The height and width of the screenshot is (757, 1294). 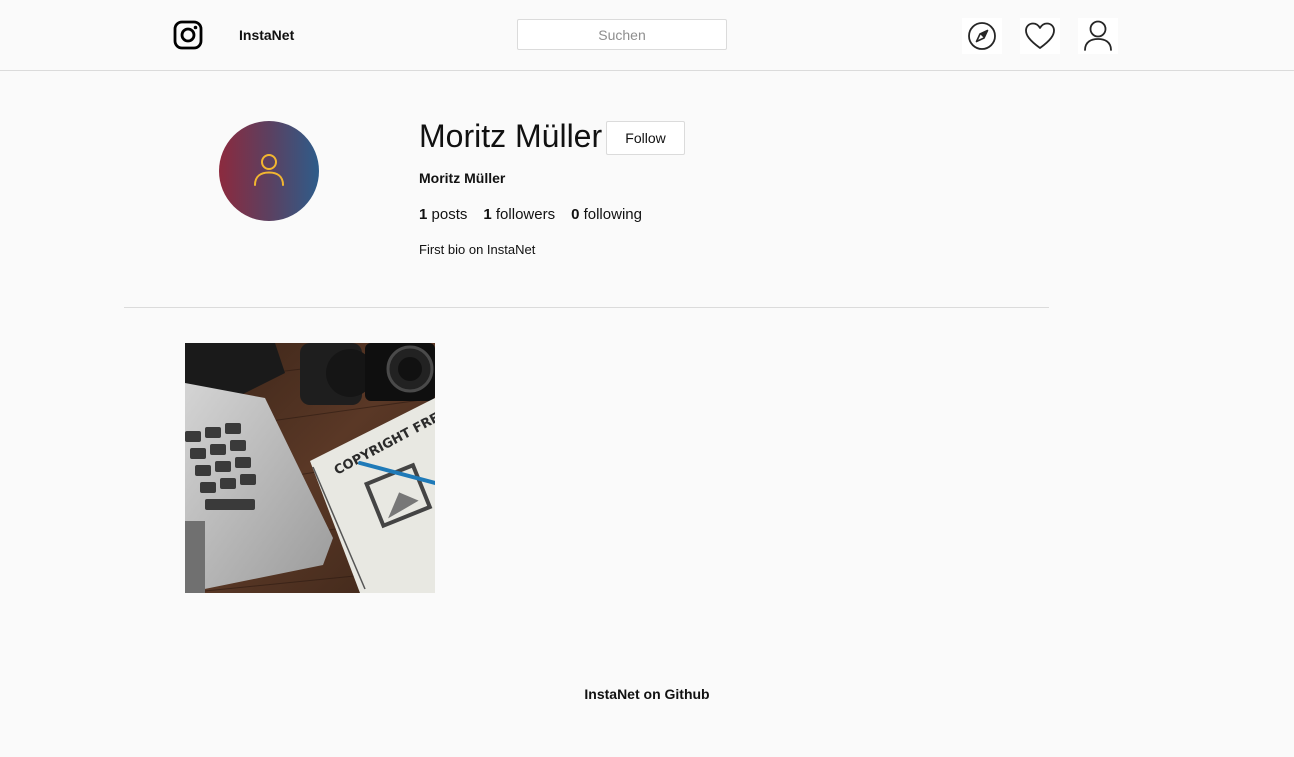 I want to click on divider, so click(x=586, y=307).